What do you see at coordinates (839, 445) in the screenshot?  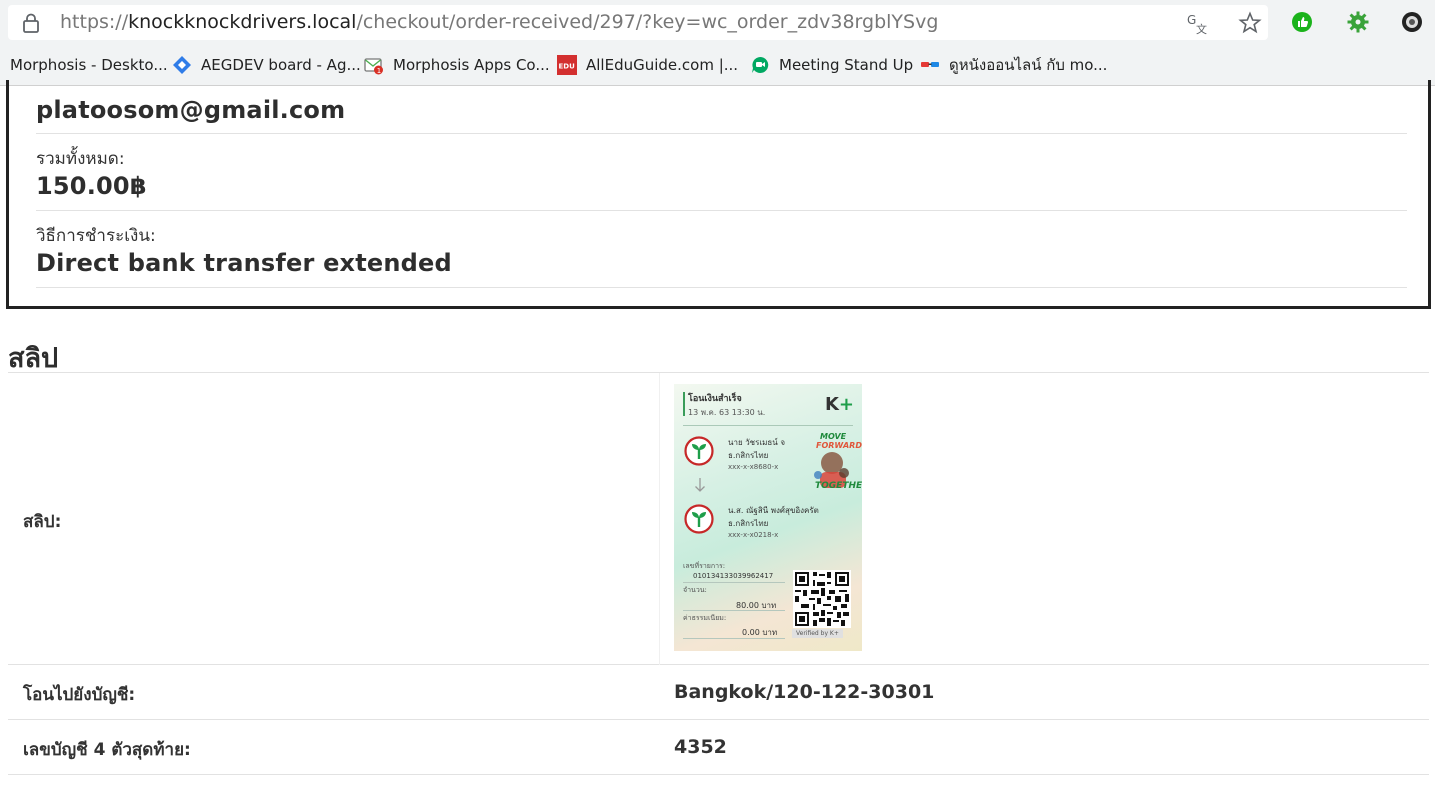 I see `poster-forward-text: FORWARD` at bounding box center [839, 445].